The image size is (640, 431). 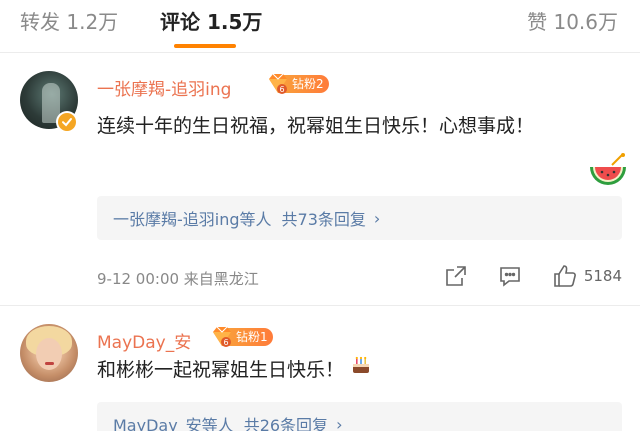 What do you see at coordinates (608, 171) in the screenshot?
I see `watermelon-icon` at bounding box center [608, 171].